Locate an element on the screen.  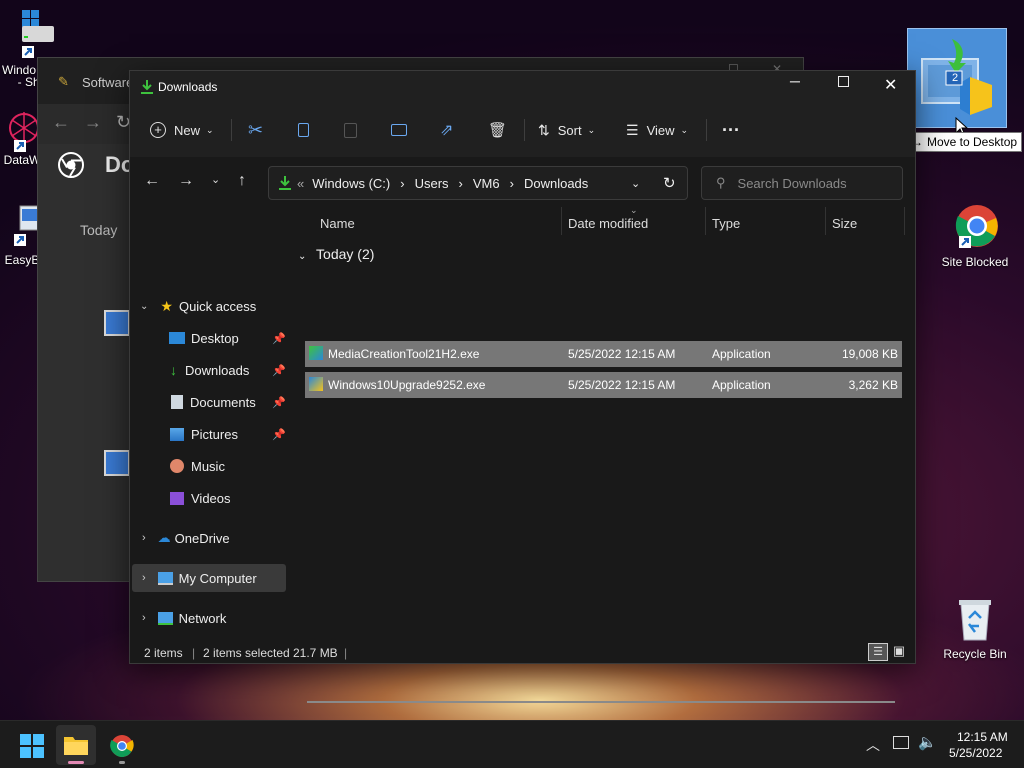
expand-chevron-icon: › is located at coordinates (144, 538).